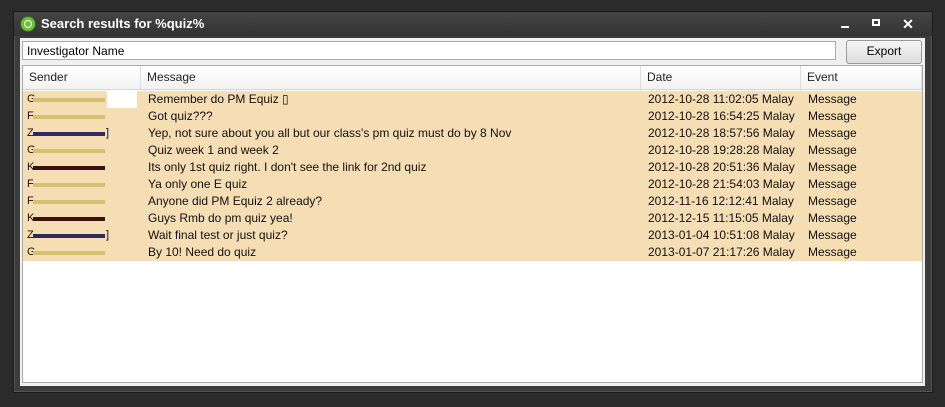 This screenshot has height=407, width=945. Describe the element at coordinates (876, 24) in the screenshot. I see `maximize-button` at that location.